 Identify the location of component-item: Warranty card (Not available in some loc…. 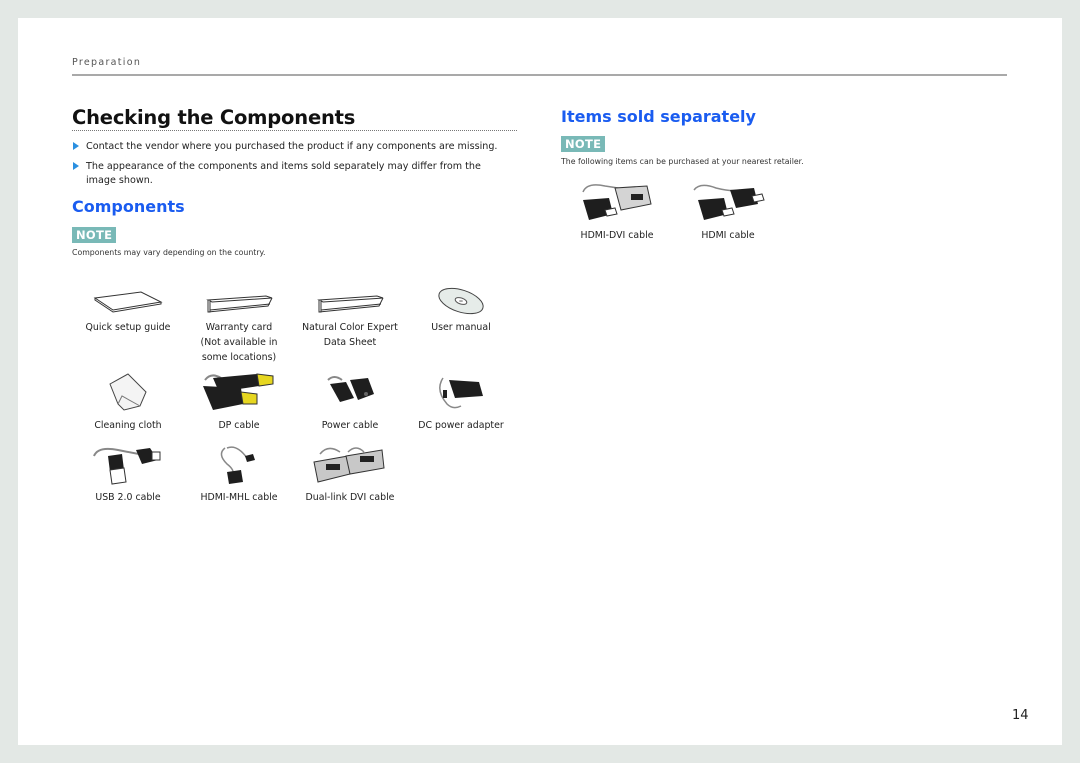
(239, 318).